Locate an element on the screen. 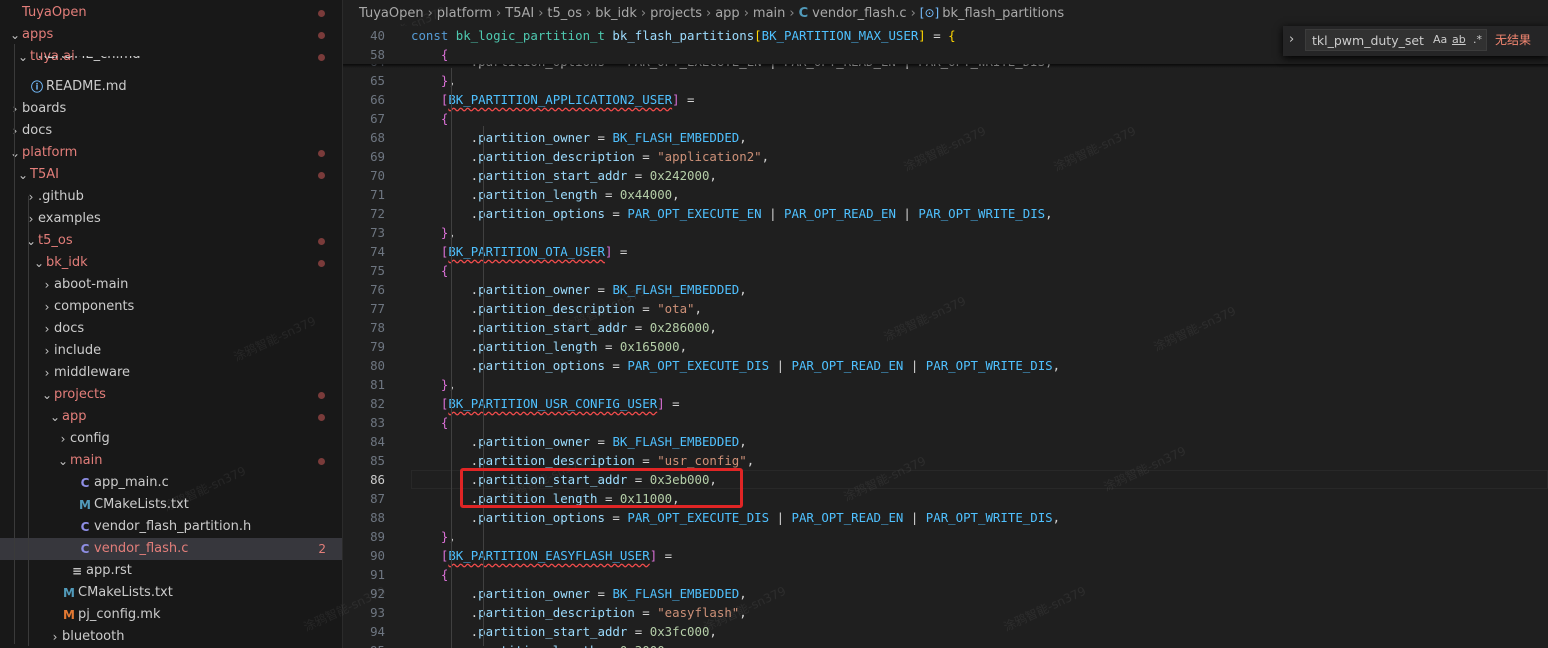  code-line: 65 }, is located at coordinates (945, 80).